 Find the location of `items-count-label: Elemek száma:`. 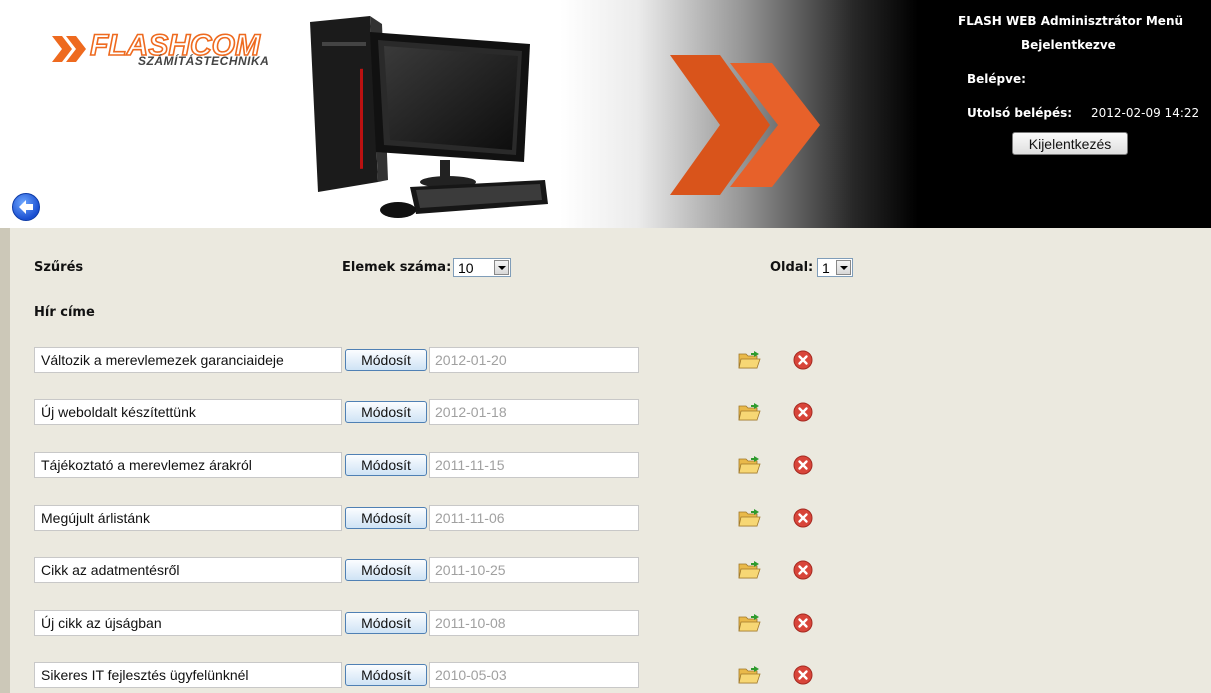

items-count-label: Elemek száma: is located at coordinates (397, 267).